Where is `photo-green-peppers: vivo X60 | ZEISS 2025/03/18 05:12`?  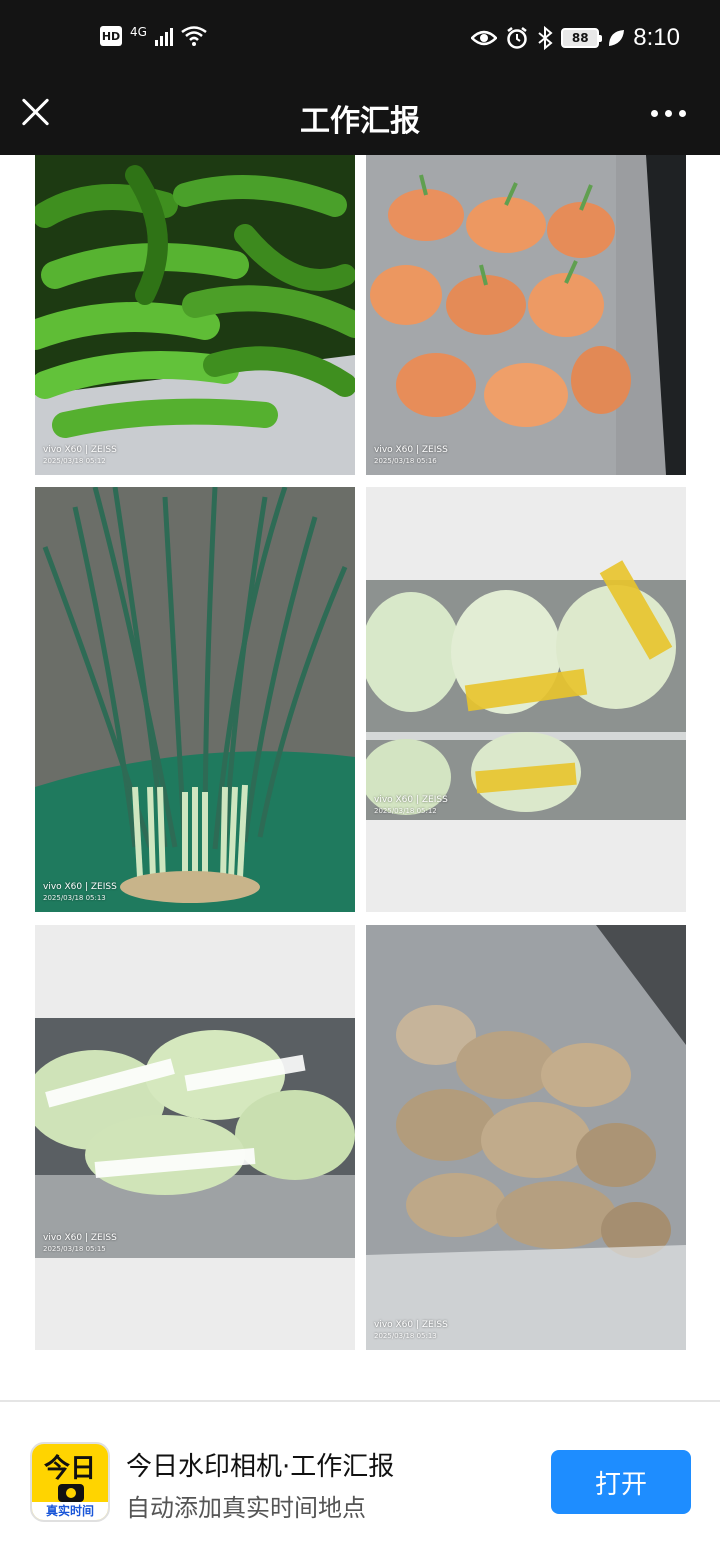
photo-green-peppers: vivo X60 | ZEISS 2025/03/18 05:12 is located at coordinates (195, 315).